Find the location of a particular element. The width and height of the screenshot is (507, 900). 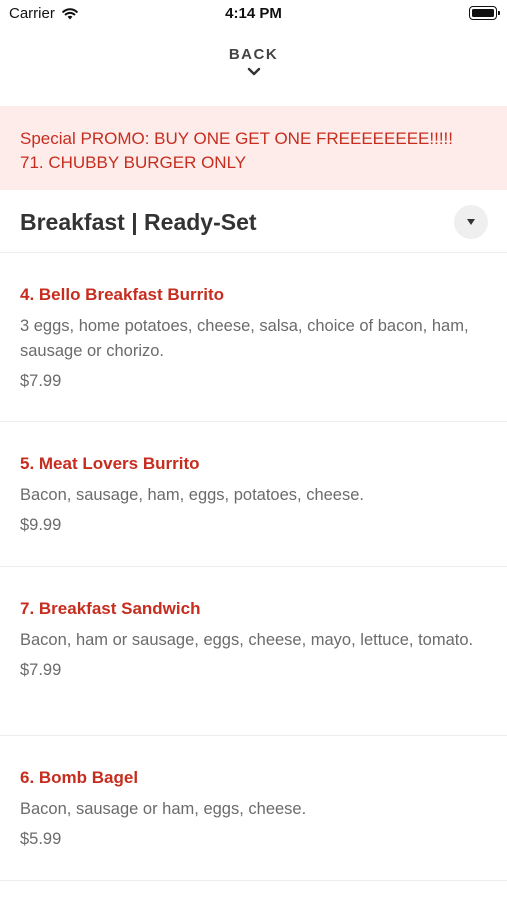

battery-icon is located at coordinates (484, 13).